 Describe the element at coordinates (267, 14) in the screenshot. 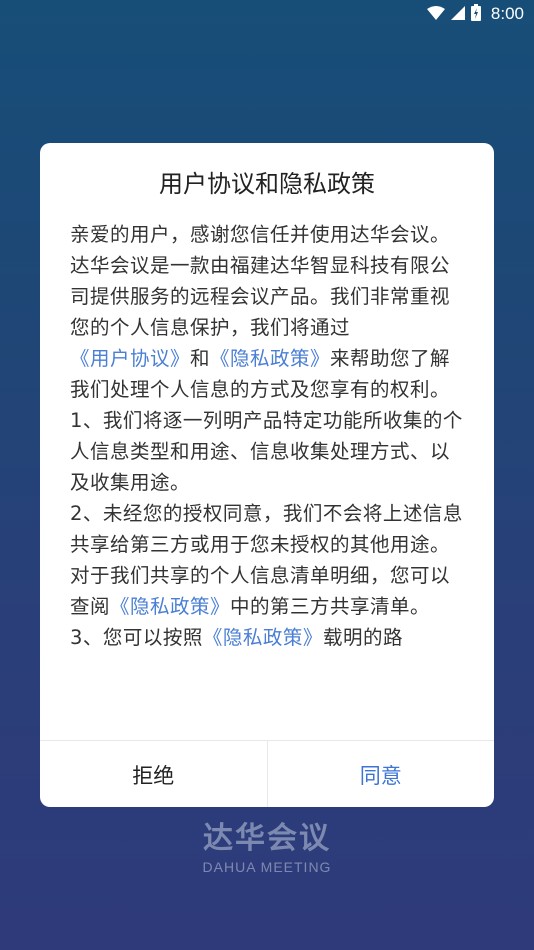

I see `status-bar: 8:00` at that location.